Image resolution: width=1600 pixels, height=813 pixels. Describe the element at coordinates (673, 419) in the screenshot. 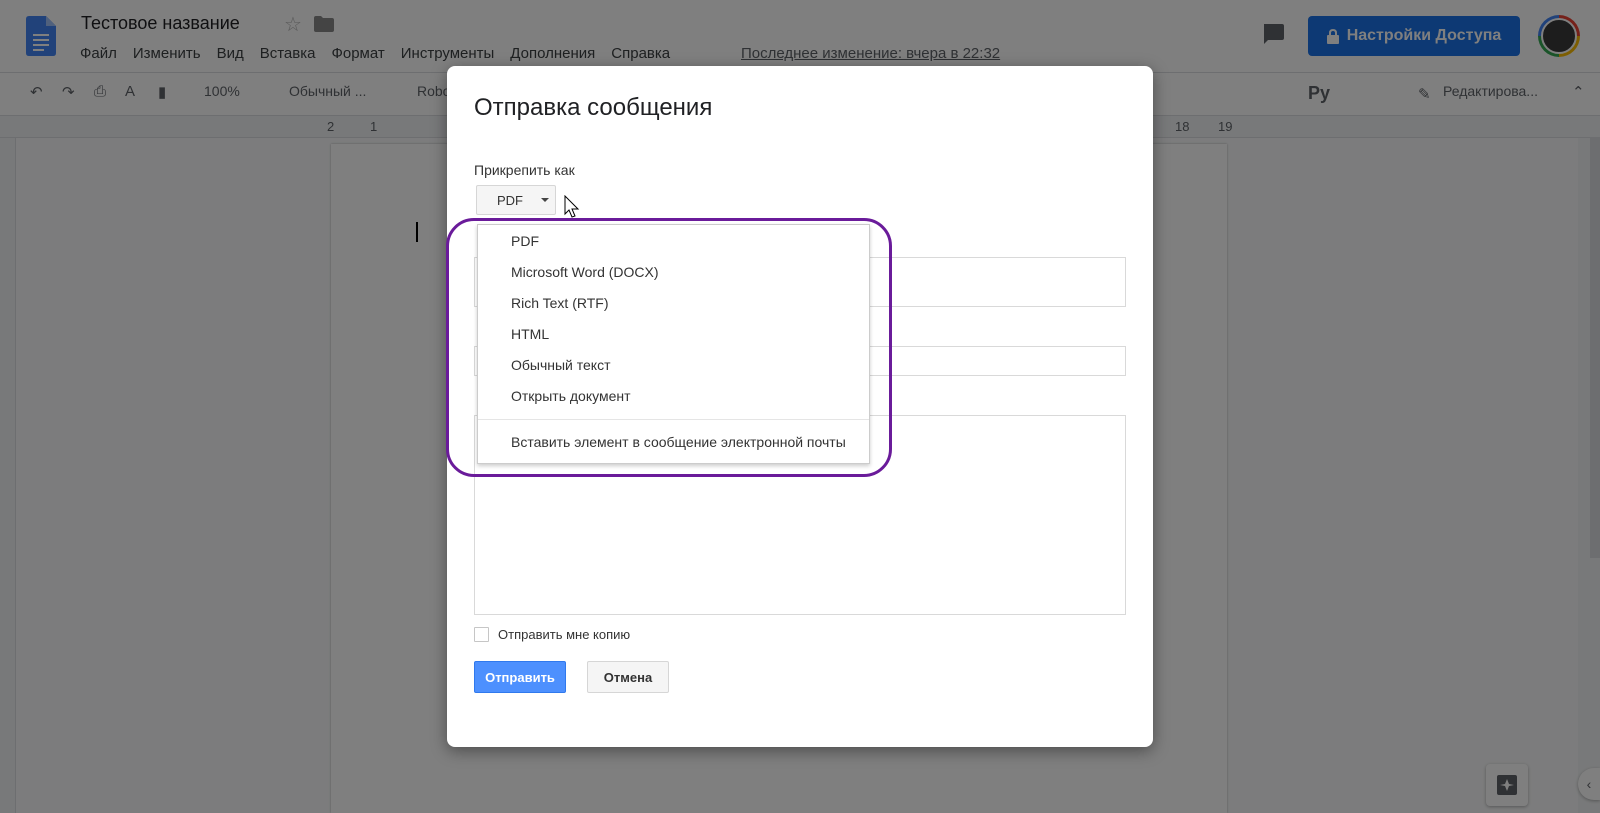

I see `menu-divider` at that location.